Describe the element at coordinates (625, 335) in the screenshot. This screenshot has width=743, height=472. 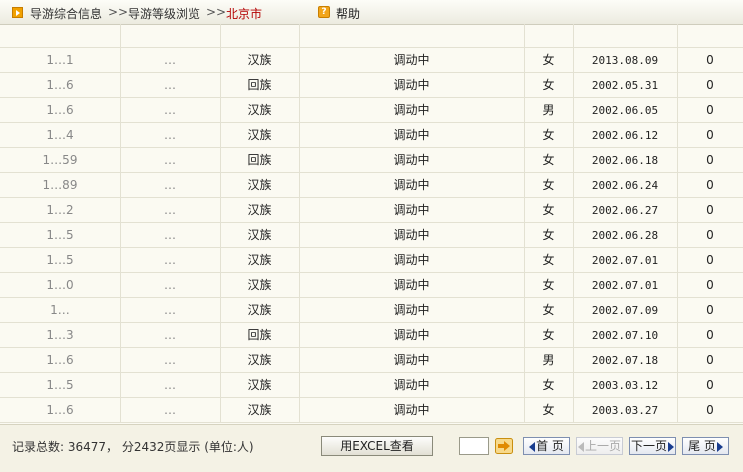
I see `cell-date: 2002.07.10` at that location.